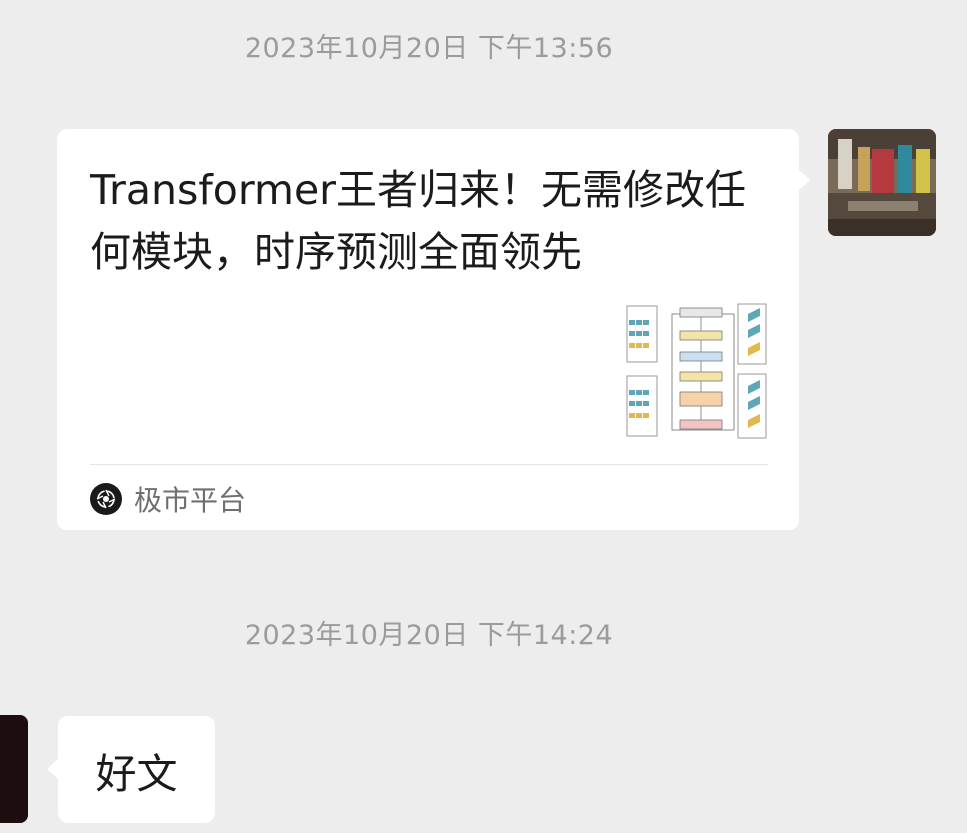 The height and width of the screenshot is (833, 967). I want to click on transformer-architecture-diagram-icon, so click(697, 370).